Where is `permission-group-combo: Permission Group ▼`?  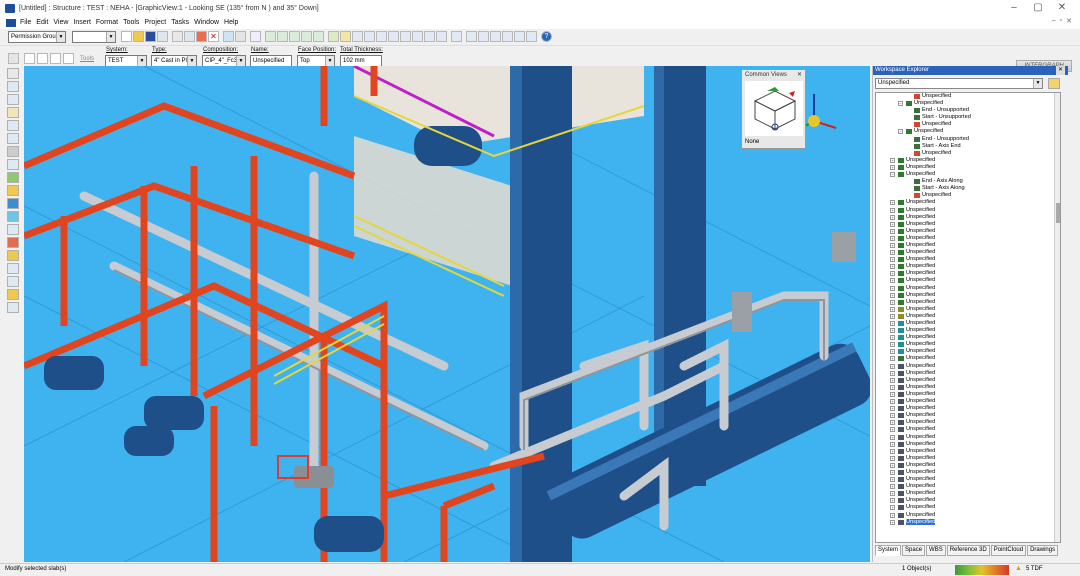 permission-group-combo: Permission Group ▼ is located at coordinates (37, 37).